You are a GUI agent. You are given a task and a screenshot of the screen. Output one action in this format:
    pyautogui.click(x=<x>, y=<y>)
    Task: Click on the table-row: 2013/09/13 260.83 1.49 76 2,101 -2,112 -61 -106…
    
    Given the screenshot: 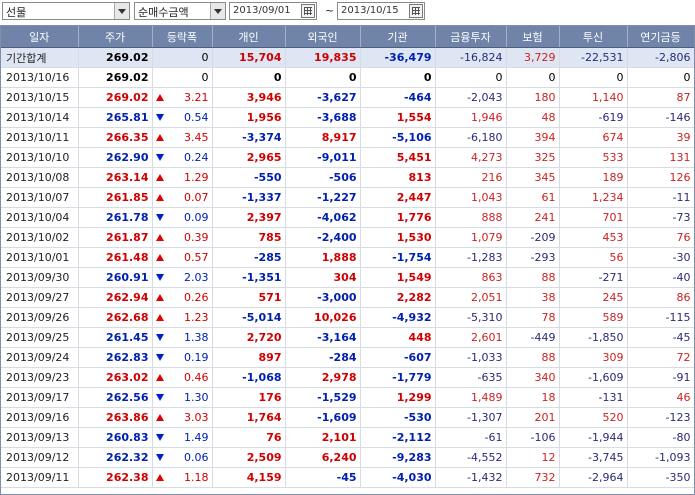 What is the action you would take?
    pyautogui.click(x=347, y=437)
    